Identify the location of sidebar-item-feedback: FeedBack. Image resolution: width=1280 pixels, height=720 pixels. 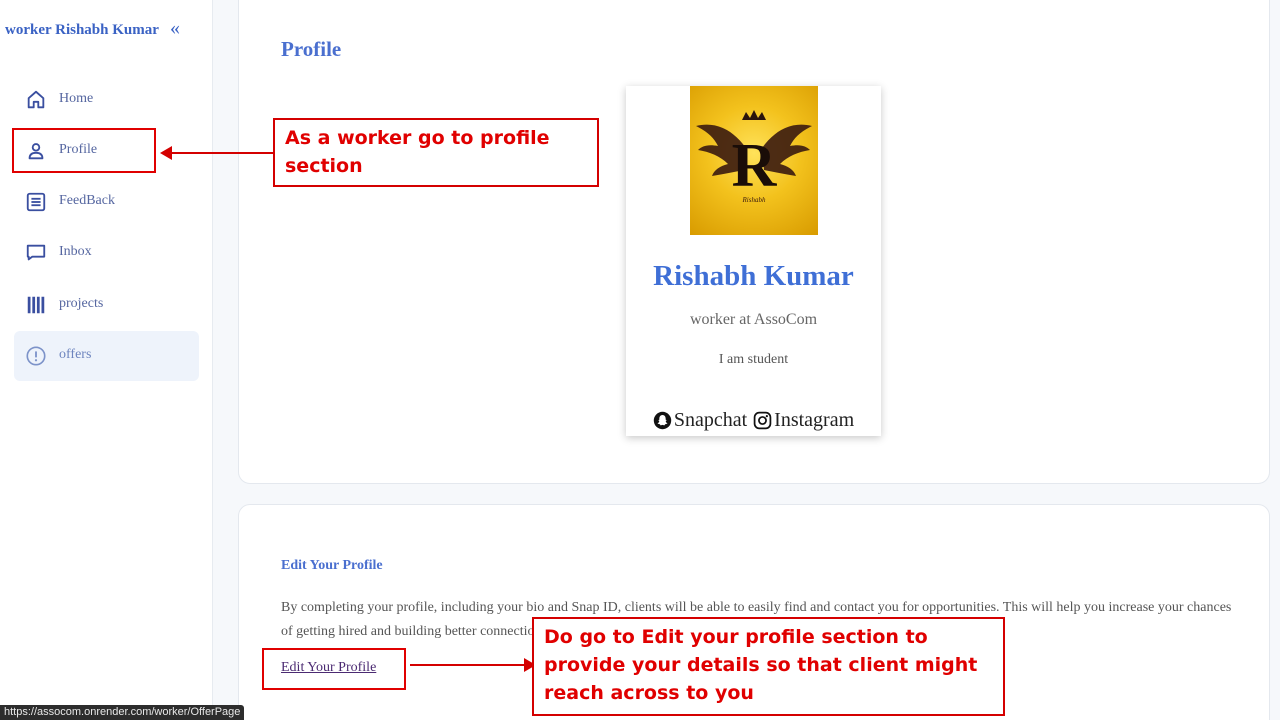
(106, 202).